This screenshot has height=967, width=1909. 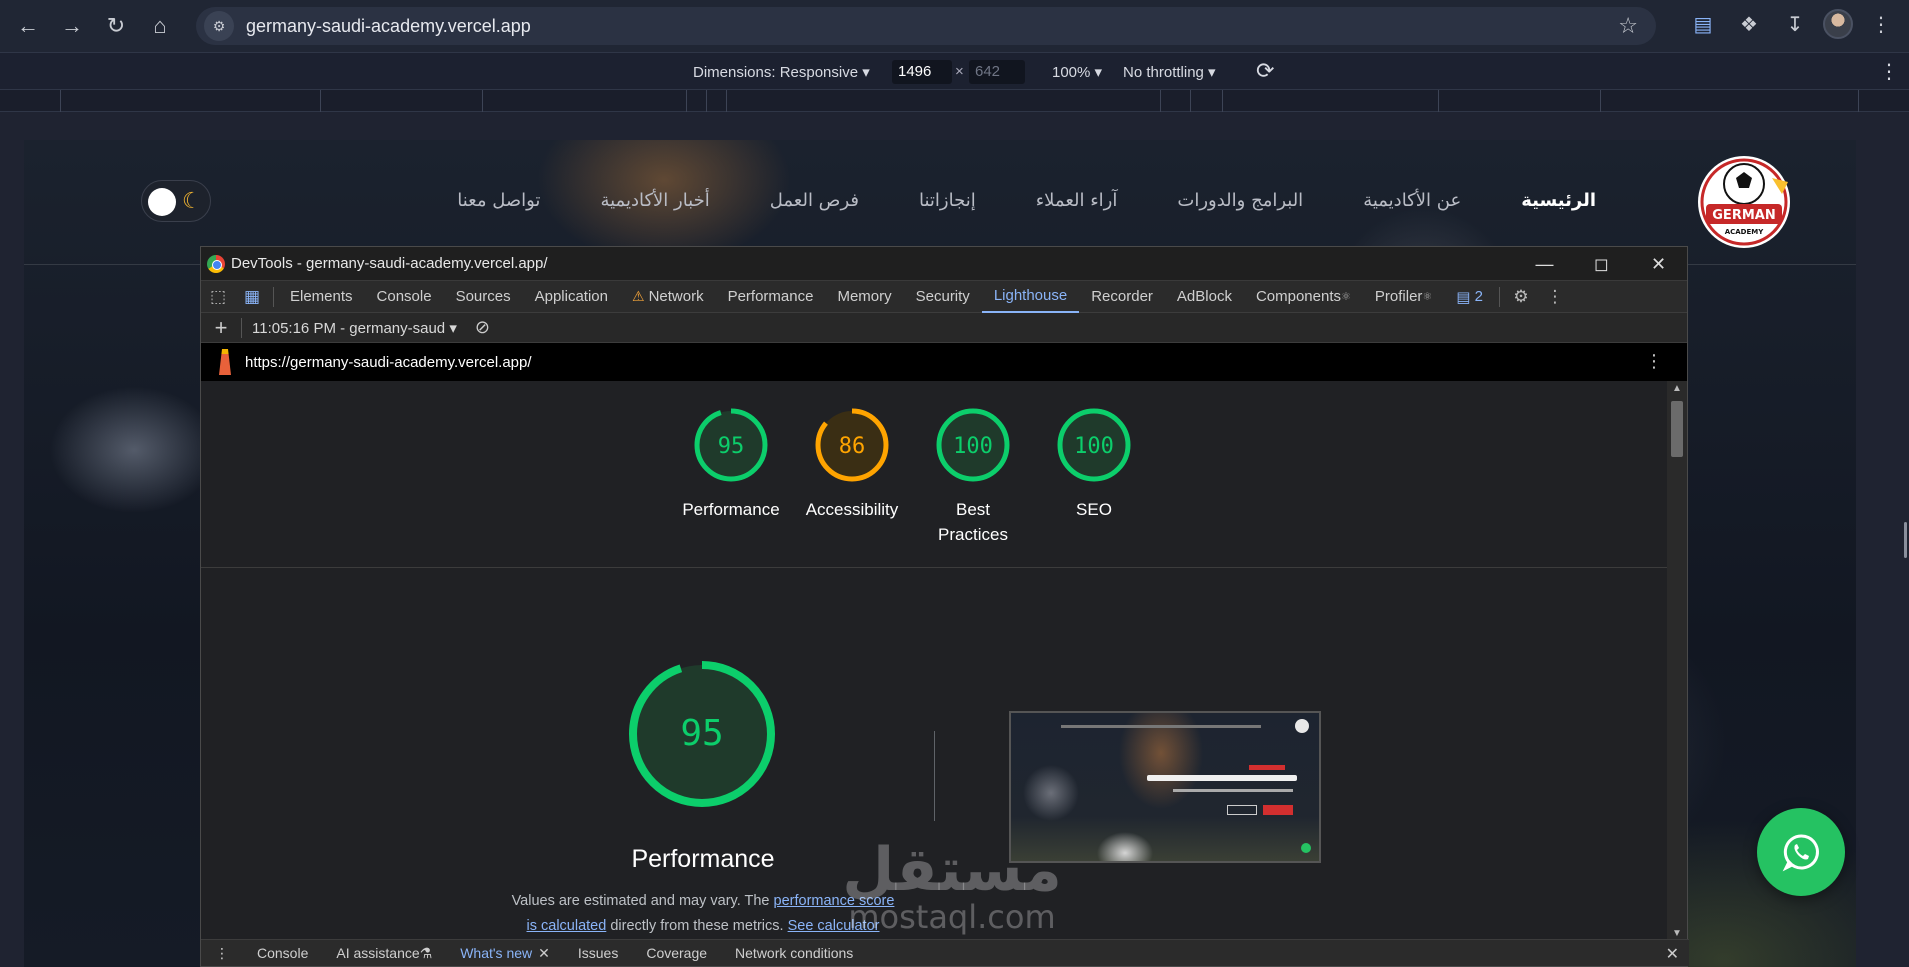 I want to click on drawer-tab-issues: Issues, so click(x=598, y=953).